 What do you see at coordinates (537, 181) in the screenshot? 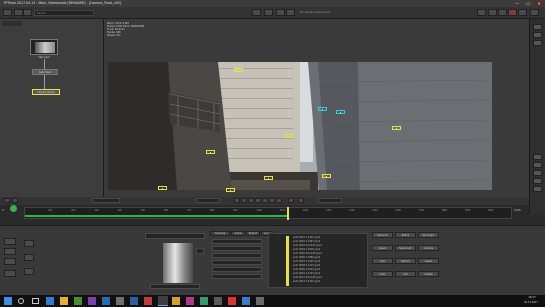
I see `lock-icon` at bounding box center [537, 181].